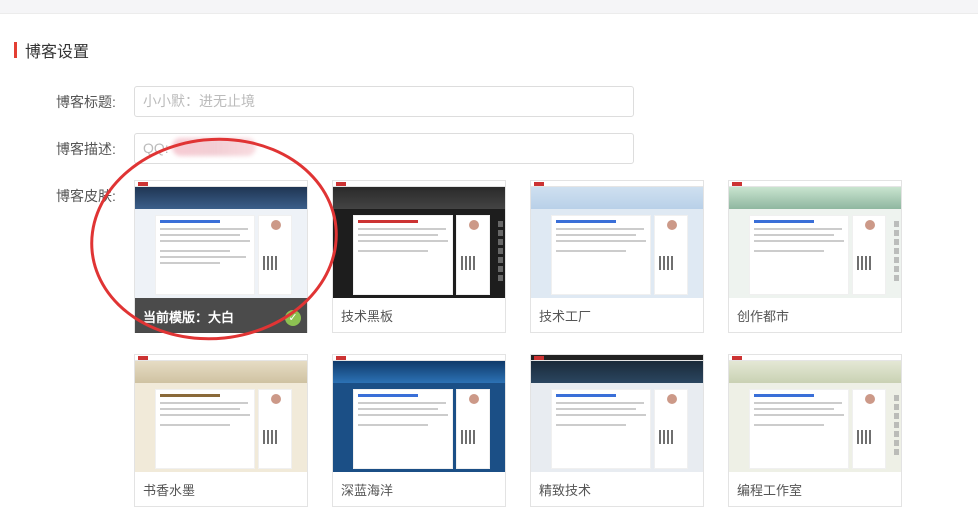  I want to click on blog-title-input: 小小默：进无止境, so click(384, 101).